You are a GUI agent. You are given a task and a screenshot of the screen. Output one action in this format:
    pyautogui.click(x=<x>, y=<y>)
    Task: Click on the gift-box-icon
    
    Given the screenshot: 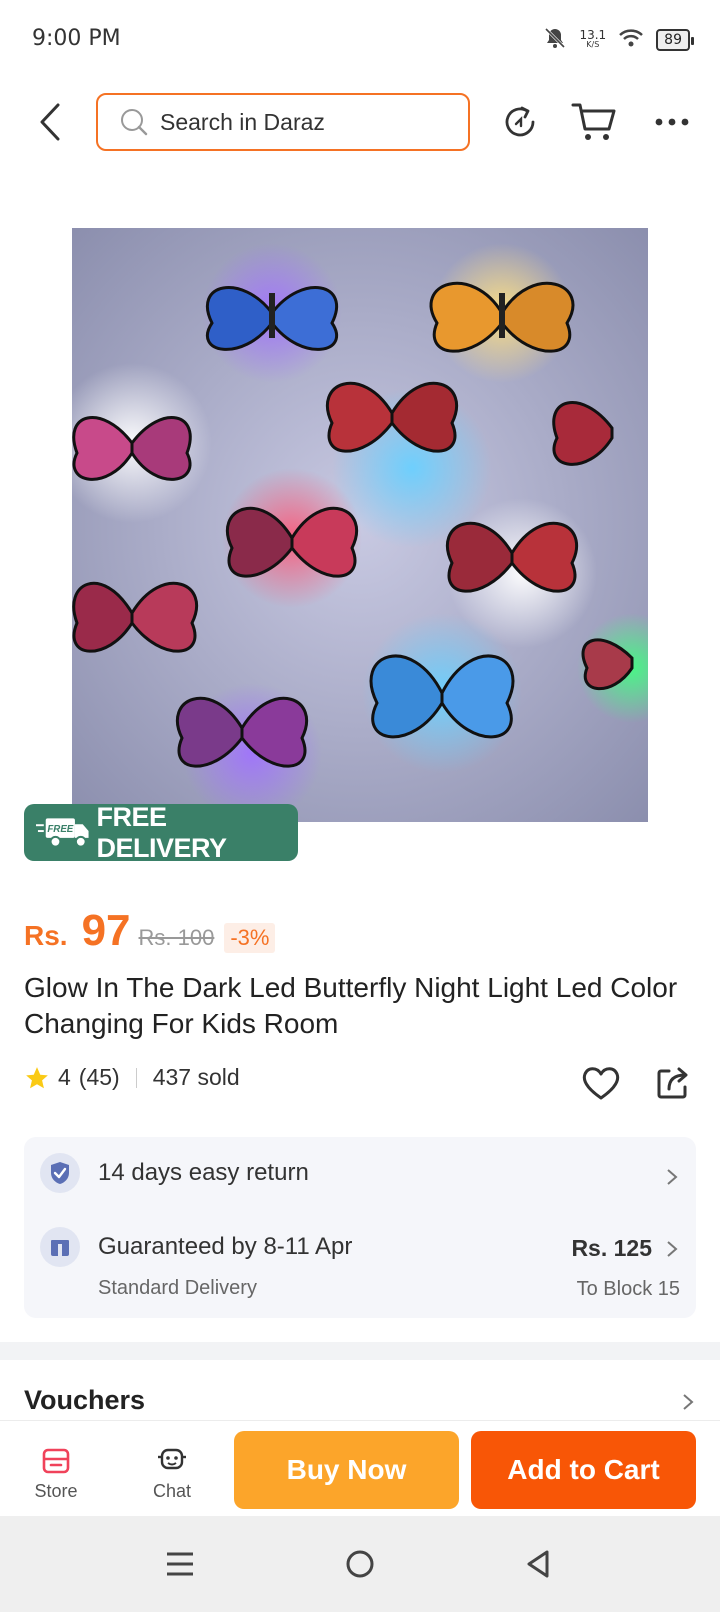 What is the action you would take?
    pyautogui.click(x=60, y=1247)
    